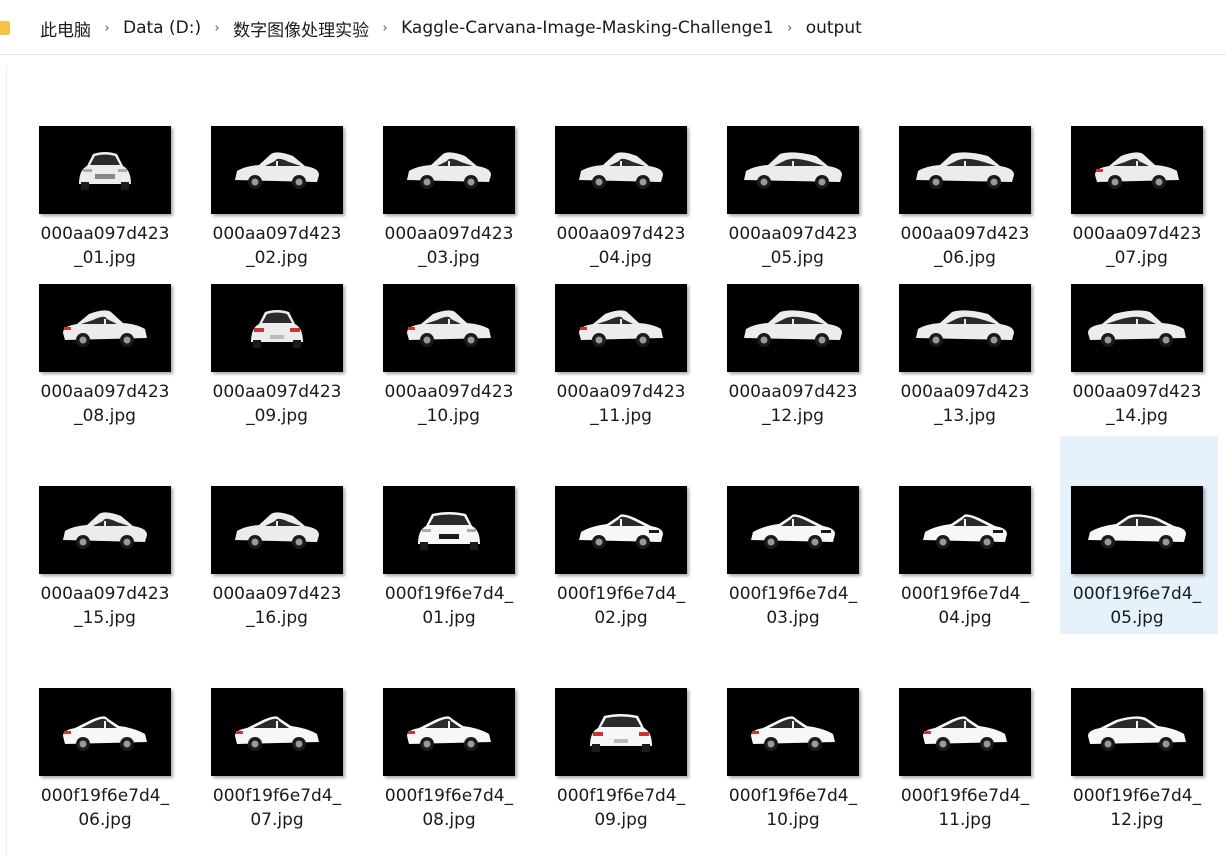 This screenshot has width=1226, height=857. What do you see at coordinates (449, 416) in the screenshot?
I see `file-name-line2: _10.jpg` at bounding box center [449, 416].